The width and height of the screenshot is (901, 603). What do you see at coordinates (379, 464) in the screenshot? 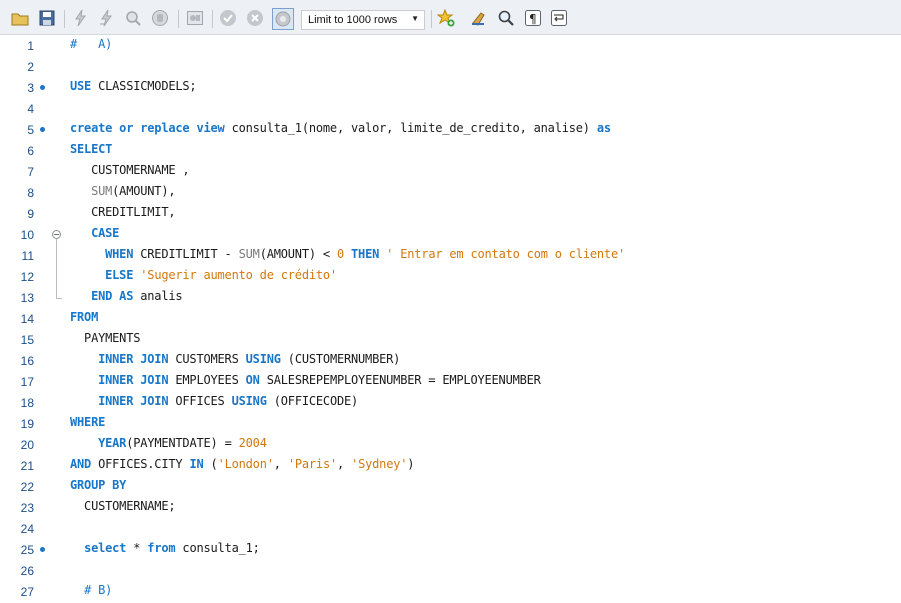
I see `code-token: 'Sydney'` at bounding box center [379, 464].